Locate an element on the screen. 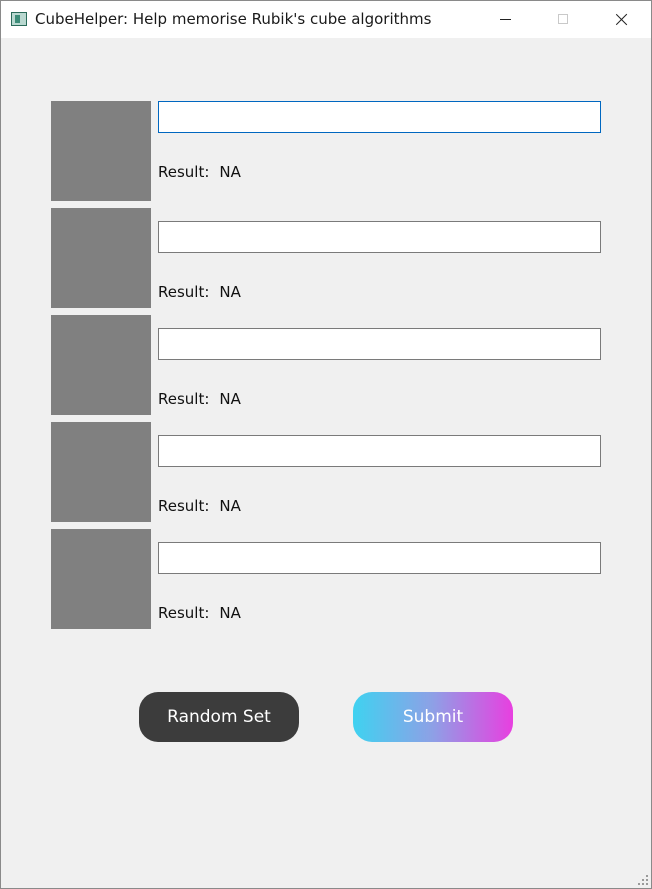 This screenshot has width=652, height=889. algorithm-row-5: Result: NA is located at coordinates (326, 579).